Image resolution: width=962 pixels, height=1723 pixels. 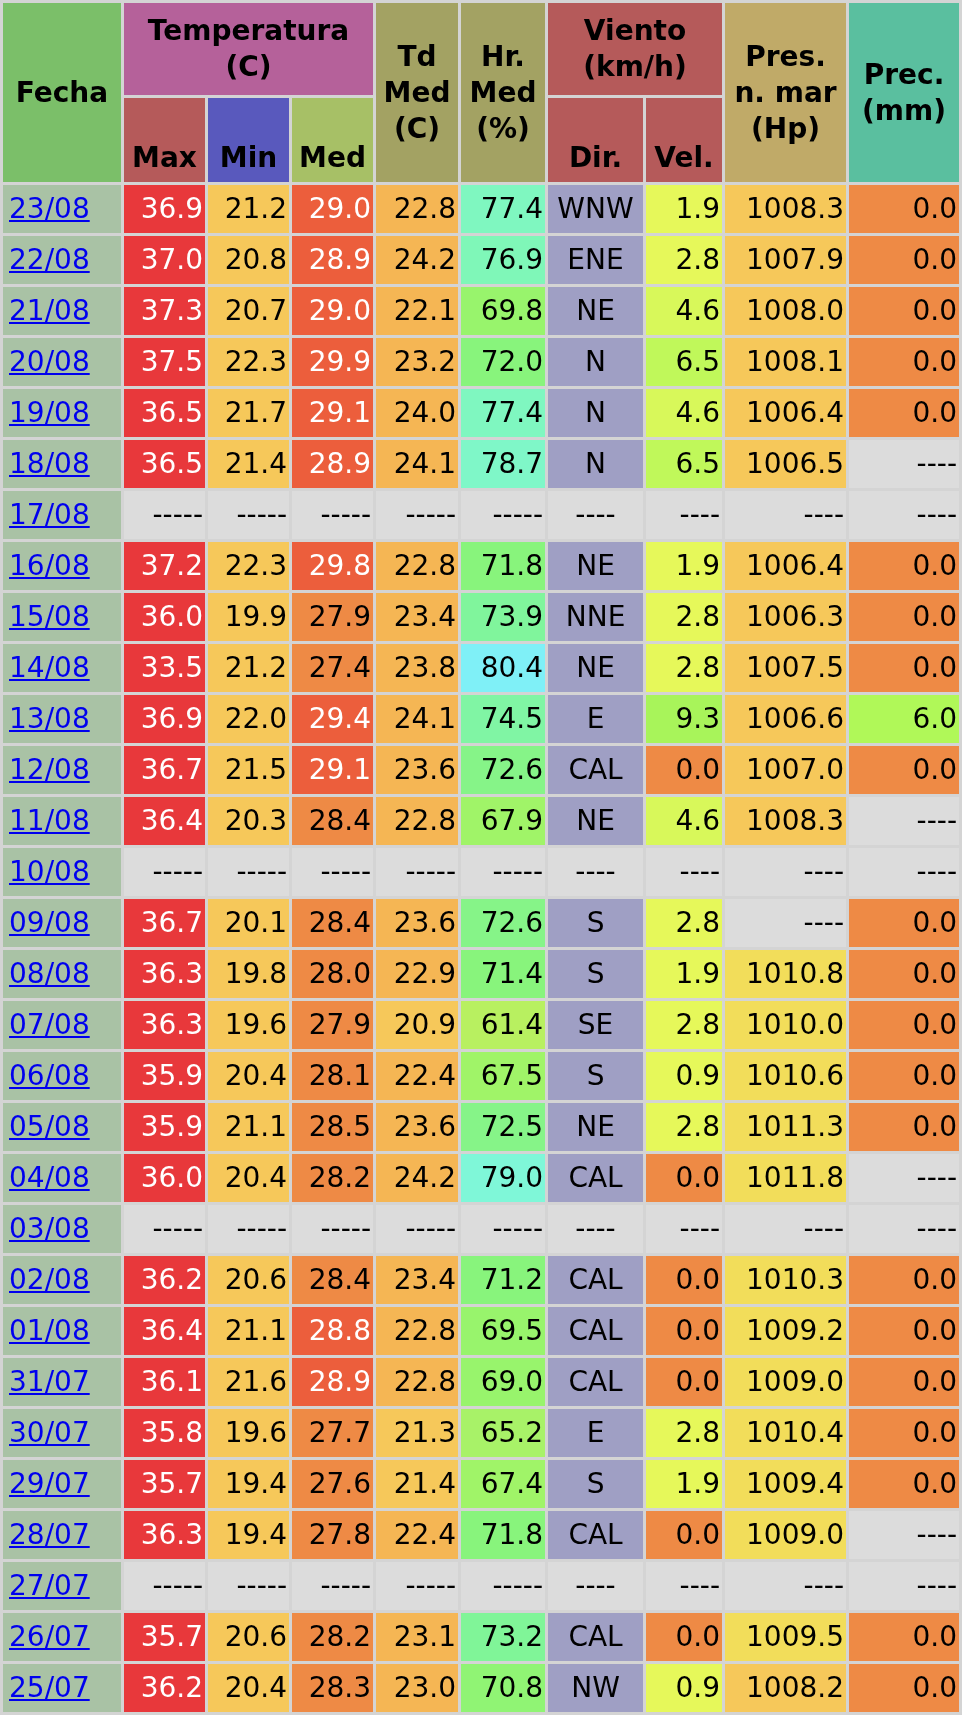 What do you see at coordinates (248, 1331) in the screenshot?
I see `table-cell: 21.1` at bounding box center [248, 1331].